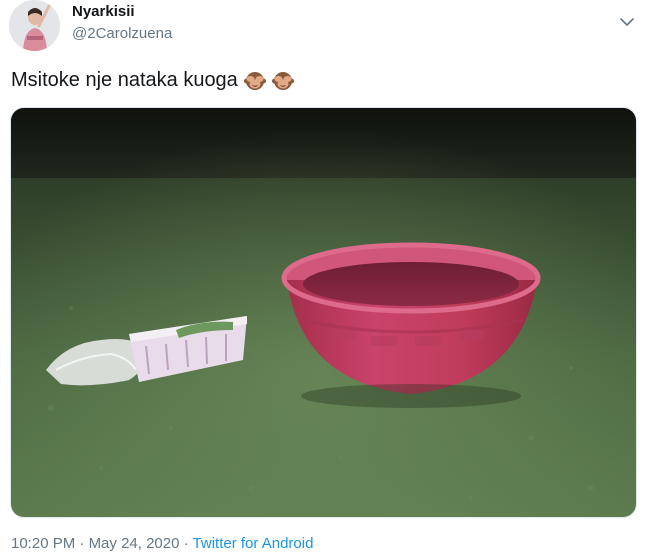  What do you see at coordinates (627, 22) in the screenshot?
I see `chevron-down-icon` at bounding box center [627, 22].